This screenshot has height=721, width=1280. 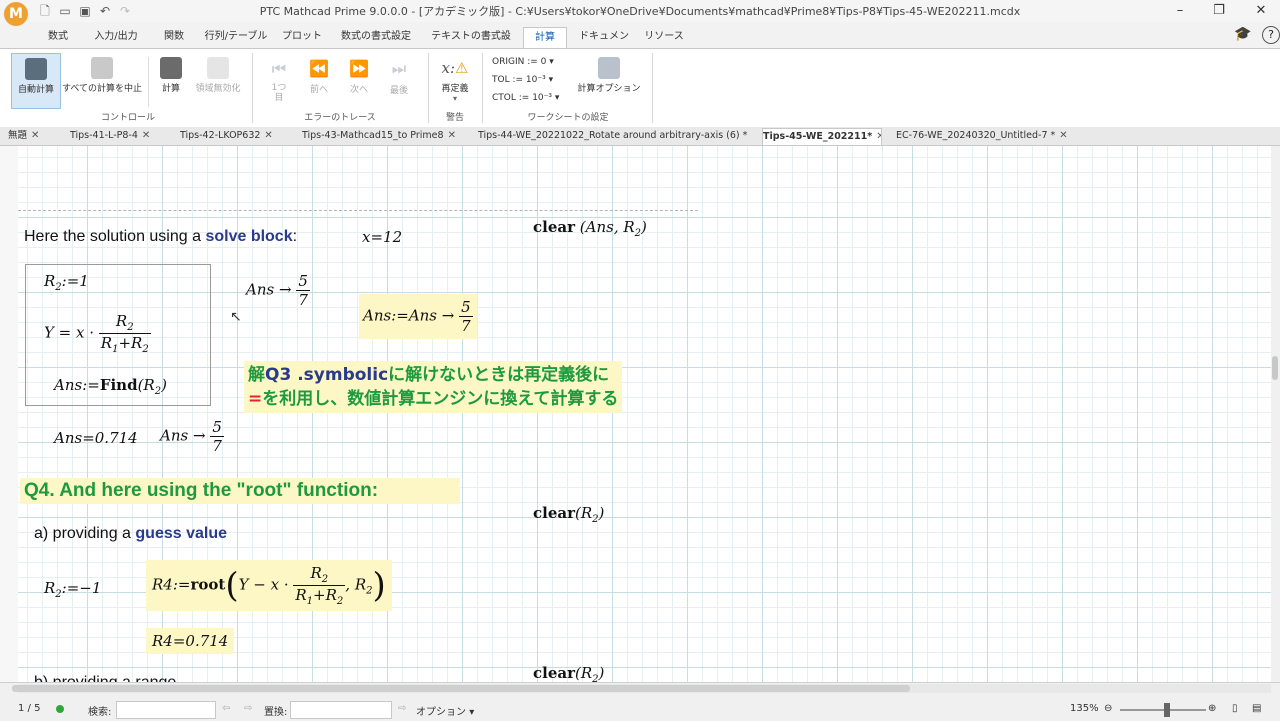 What do you see at coordinates (402, 708) in the screenshot?
I see `replace-icon: ⇨` at bounding box center [402, 708].